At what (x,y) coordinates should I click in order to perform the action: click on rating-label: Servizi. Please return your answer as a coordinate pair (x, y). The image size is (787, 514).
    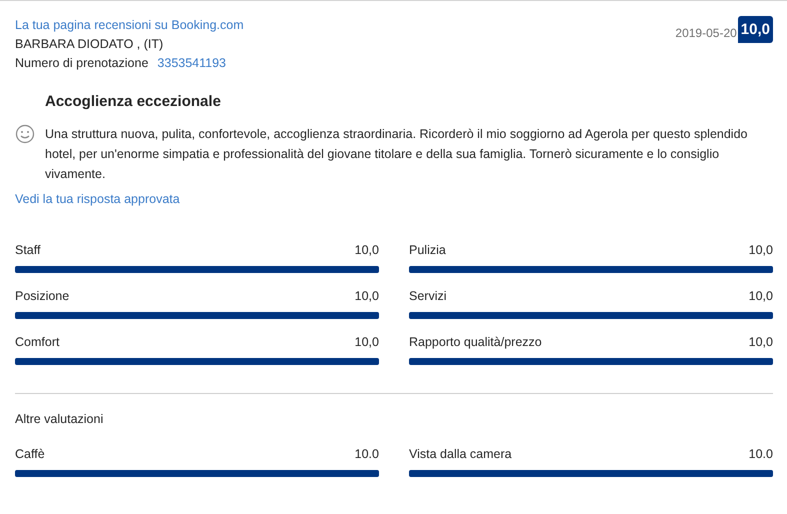
    Looking at the image, I should click on (428, 296).